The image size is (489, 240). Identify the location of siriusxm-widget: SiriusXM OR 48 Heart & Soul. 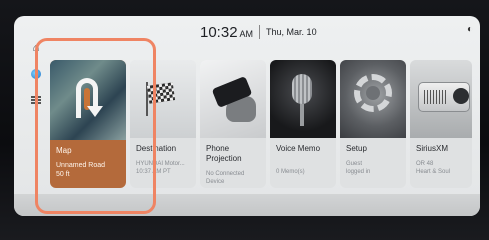
(441, 124).